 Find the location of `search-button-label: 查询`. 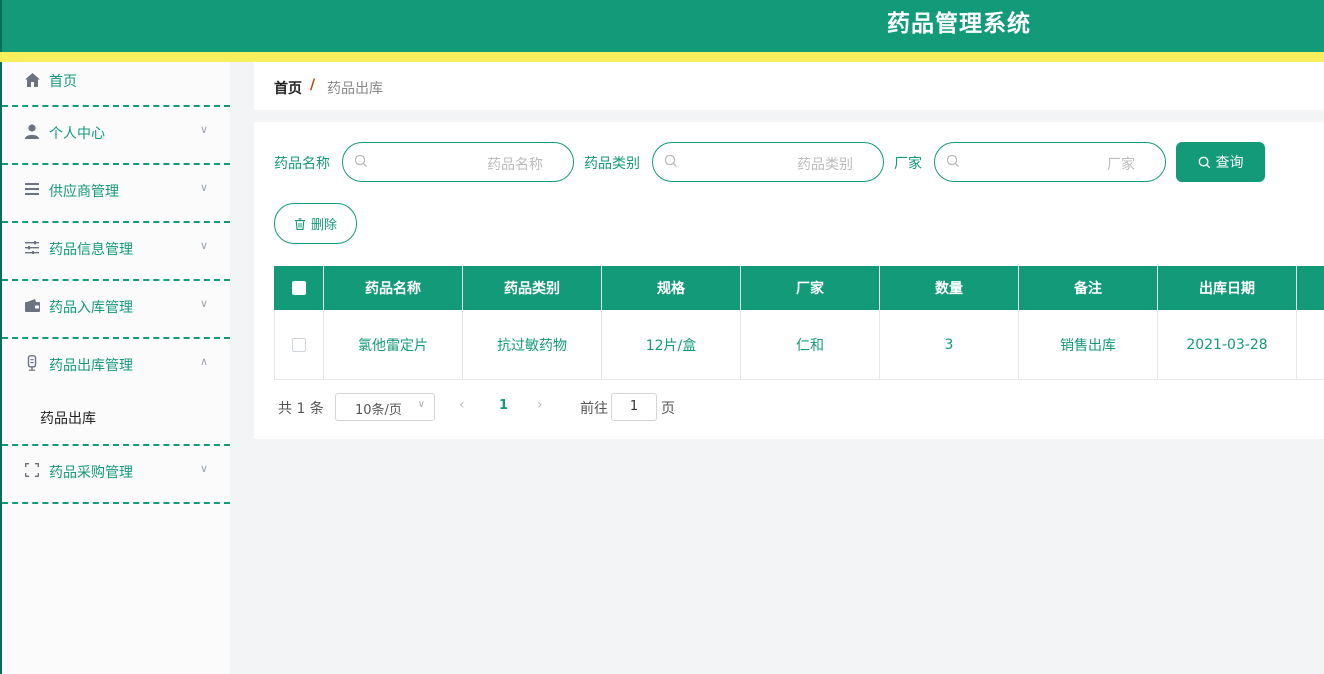

search-button-label: 查询 is located at coordinates (1229, 163).